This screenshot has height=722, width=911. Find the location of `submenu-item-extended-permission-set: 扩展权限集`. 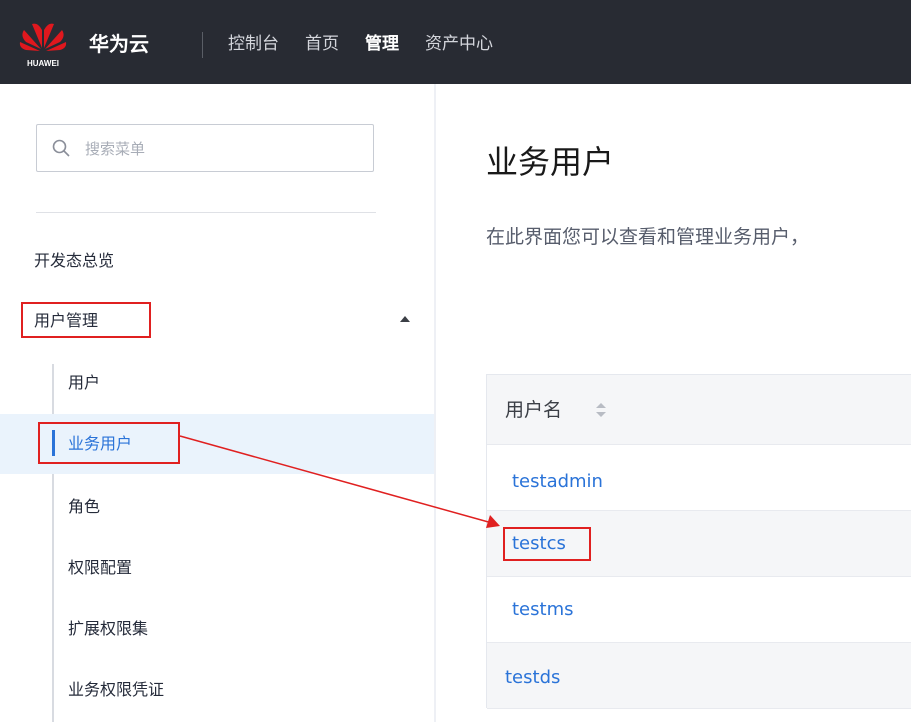

submenu-item-extended-permission-set: 扩展权限集 is located at coordinates (108, 629).